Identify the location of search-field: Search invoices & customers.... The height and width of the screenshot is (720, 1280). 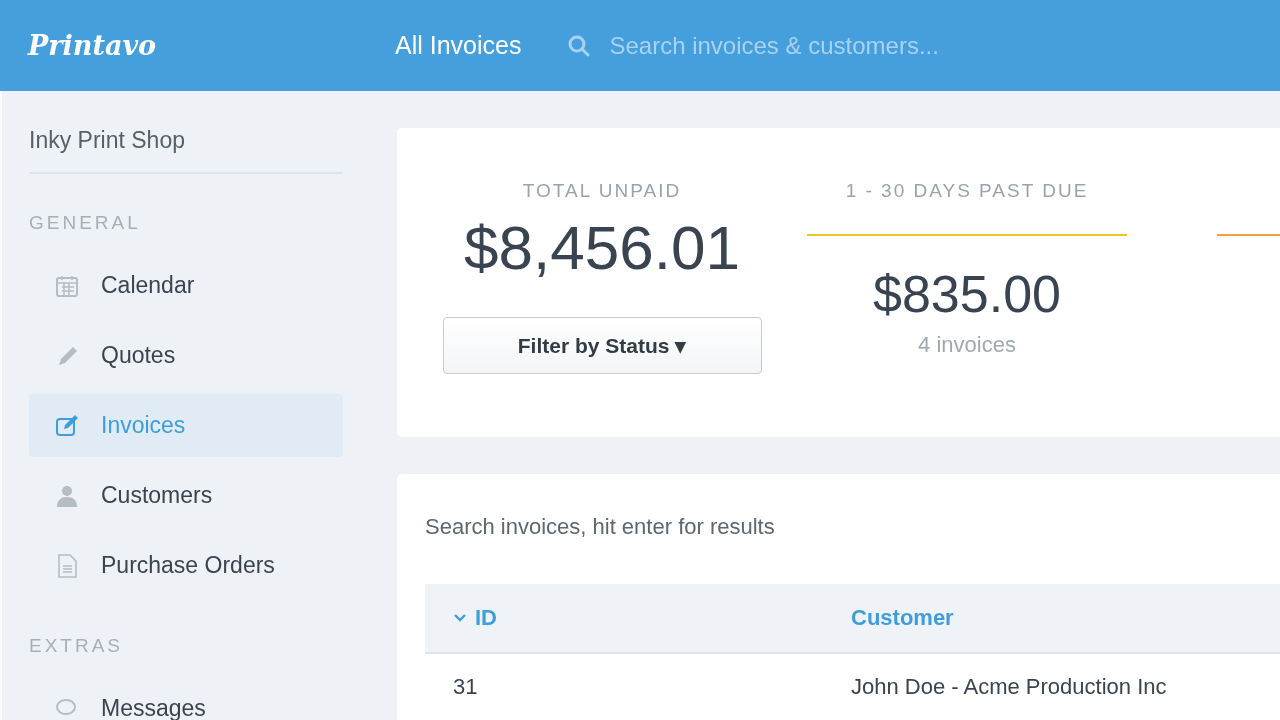
(909, 45).